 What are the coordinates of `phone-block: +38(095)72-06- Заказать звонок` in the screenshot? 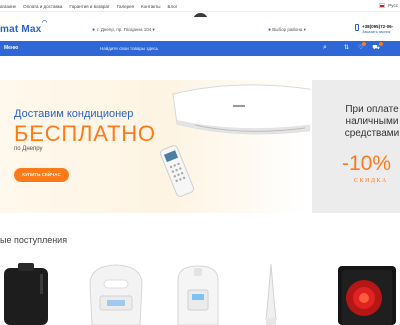 It's located at (374, 29).